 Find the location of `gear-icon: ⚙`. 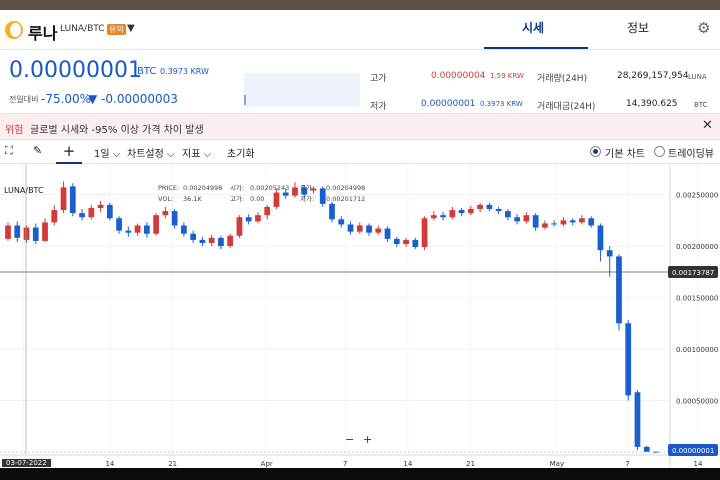

gear-icon: ⚙ is located at coordinates (703, 28).